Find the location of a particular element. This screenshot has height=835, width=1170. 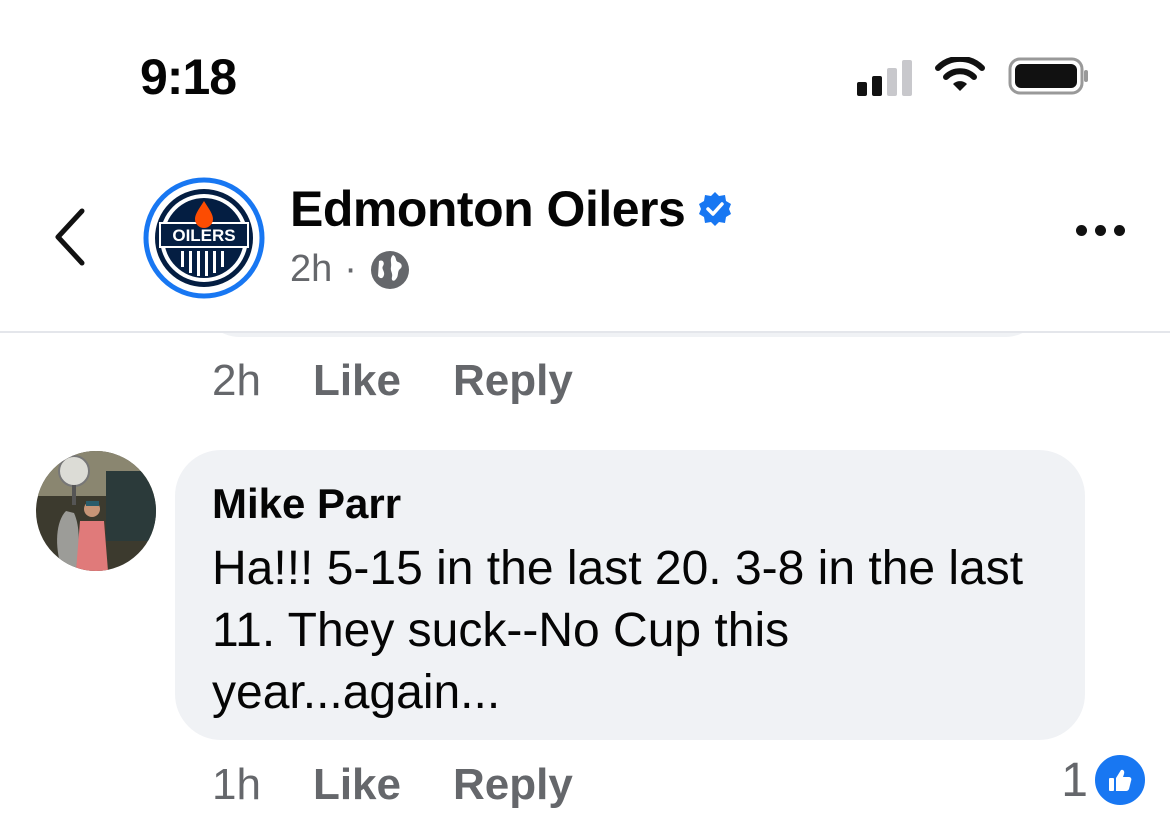

more-options-button is located at coordinates (1100, 230).